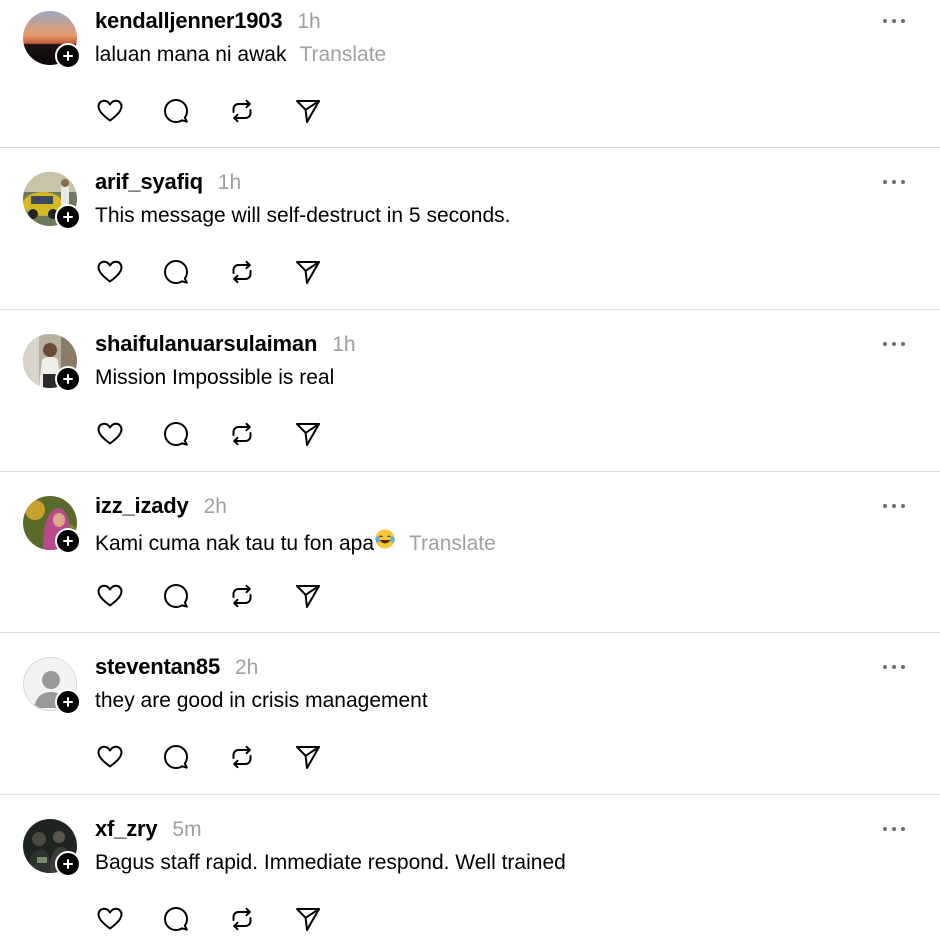 This screenshot has height=948, width=940. Describe the element at coordinates (234, 543) in the screenshot. I see `post-text: Kami cuma nak tau tu fon apa` at that location.